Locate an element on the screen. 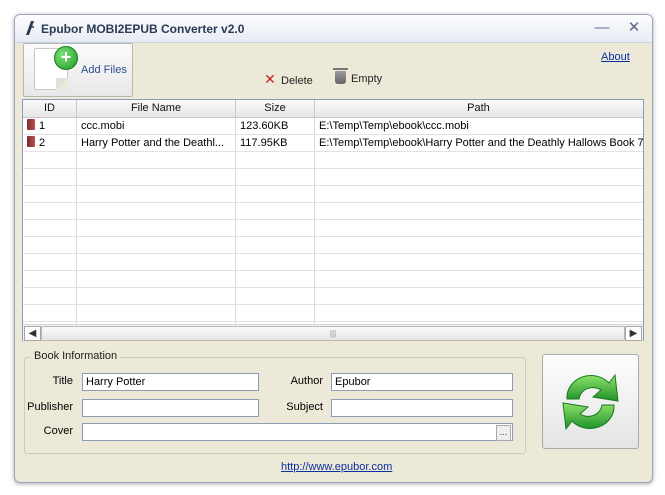 The height and width of the screenshot is (495, 665). row-size: 117.95KB is located at coordinates (264, 143).